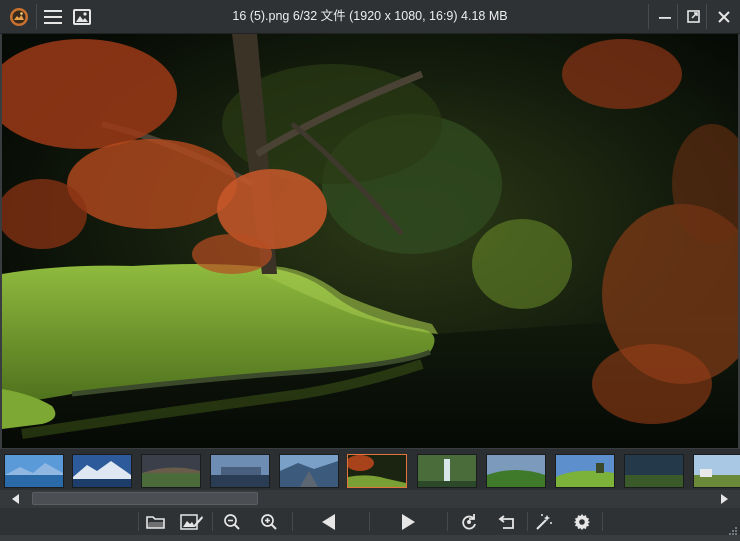  What do you see at coordinates (582, 521) in the screenshot?
I see `settings-icon` at bounding box center [582, 521].